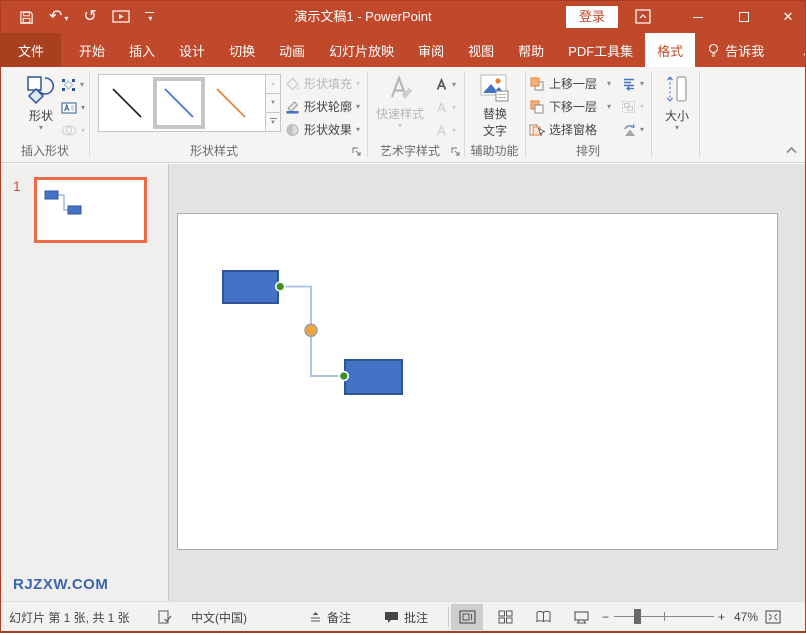 The width and height of the screenshot is (806, 633). What do you see at coordinates (797, 50) in the screenshot?
I see `tab-share: 共享` at bounding box center [797, 50].